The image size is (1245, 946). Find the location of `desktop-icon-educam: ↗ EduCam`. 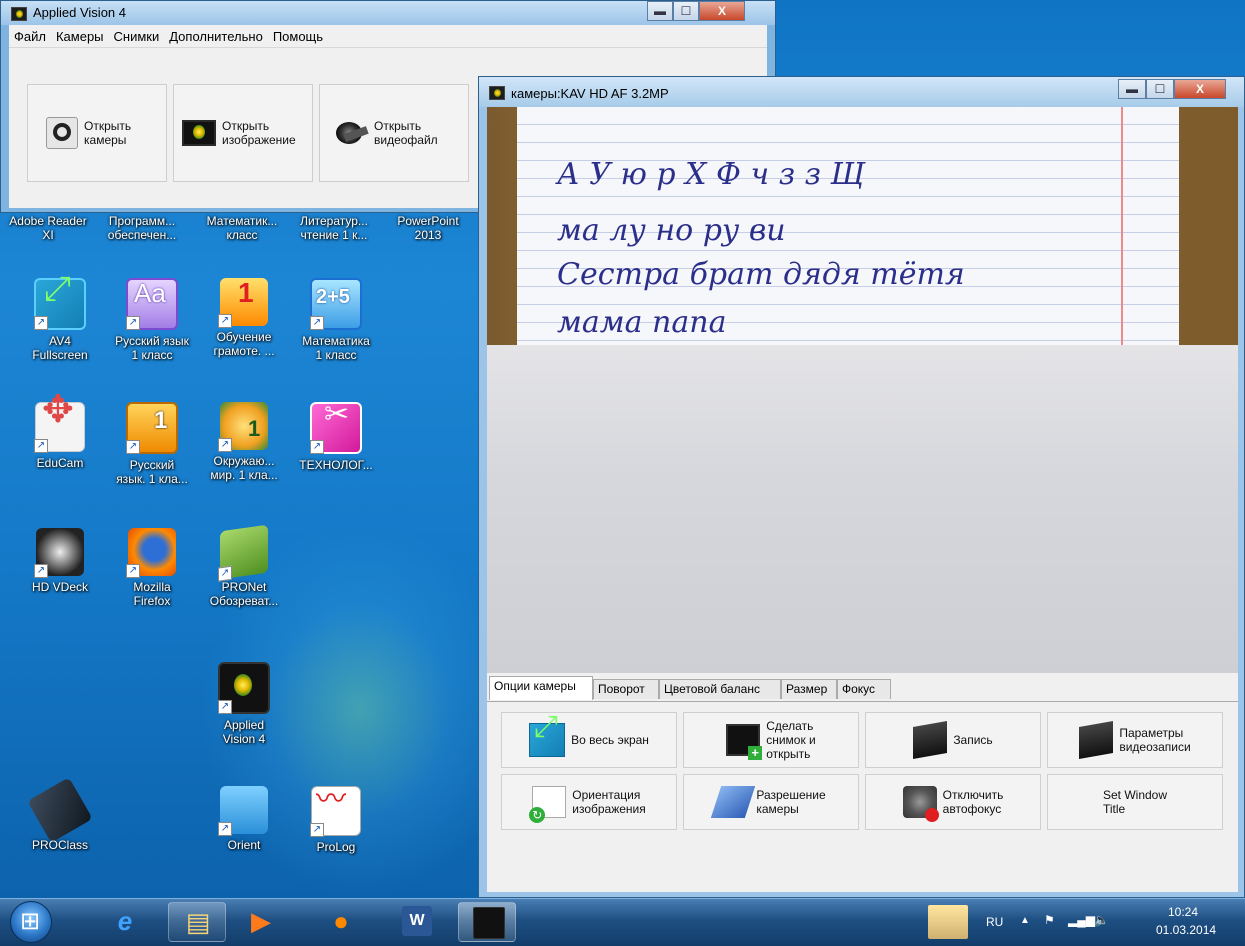

desktop-icon-educam: ↗ EduCam is located at coordinates (60, 436).